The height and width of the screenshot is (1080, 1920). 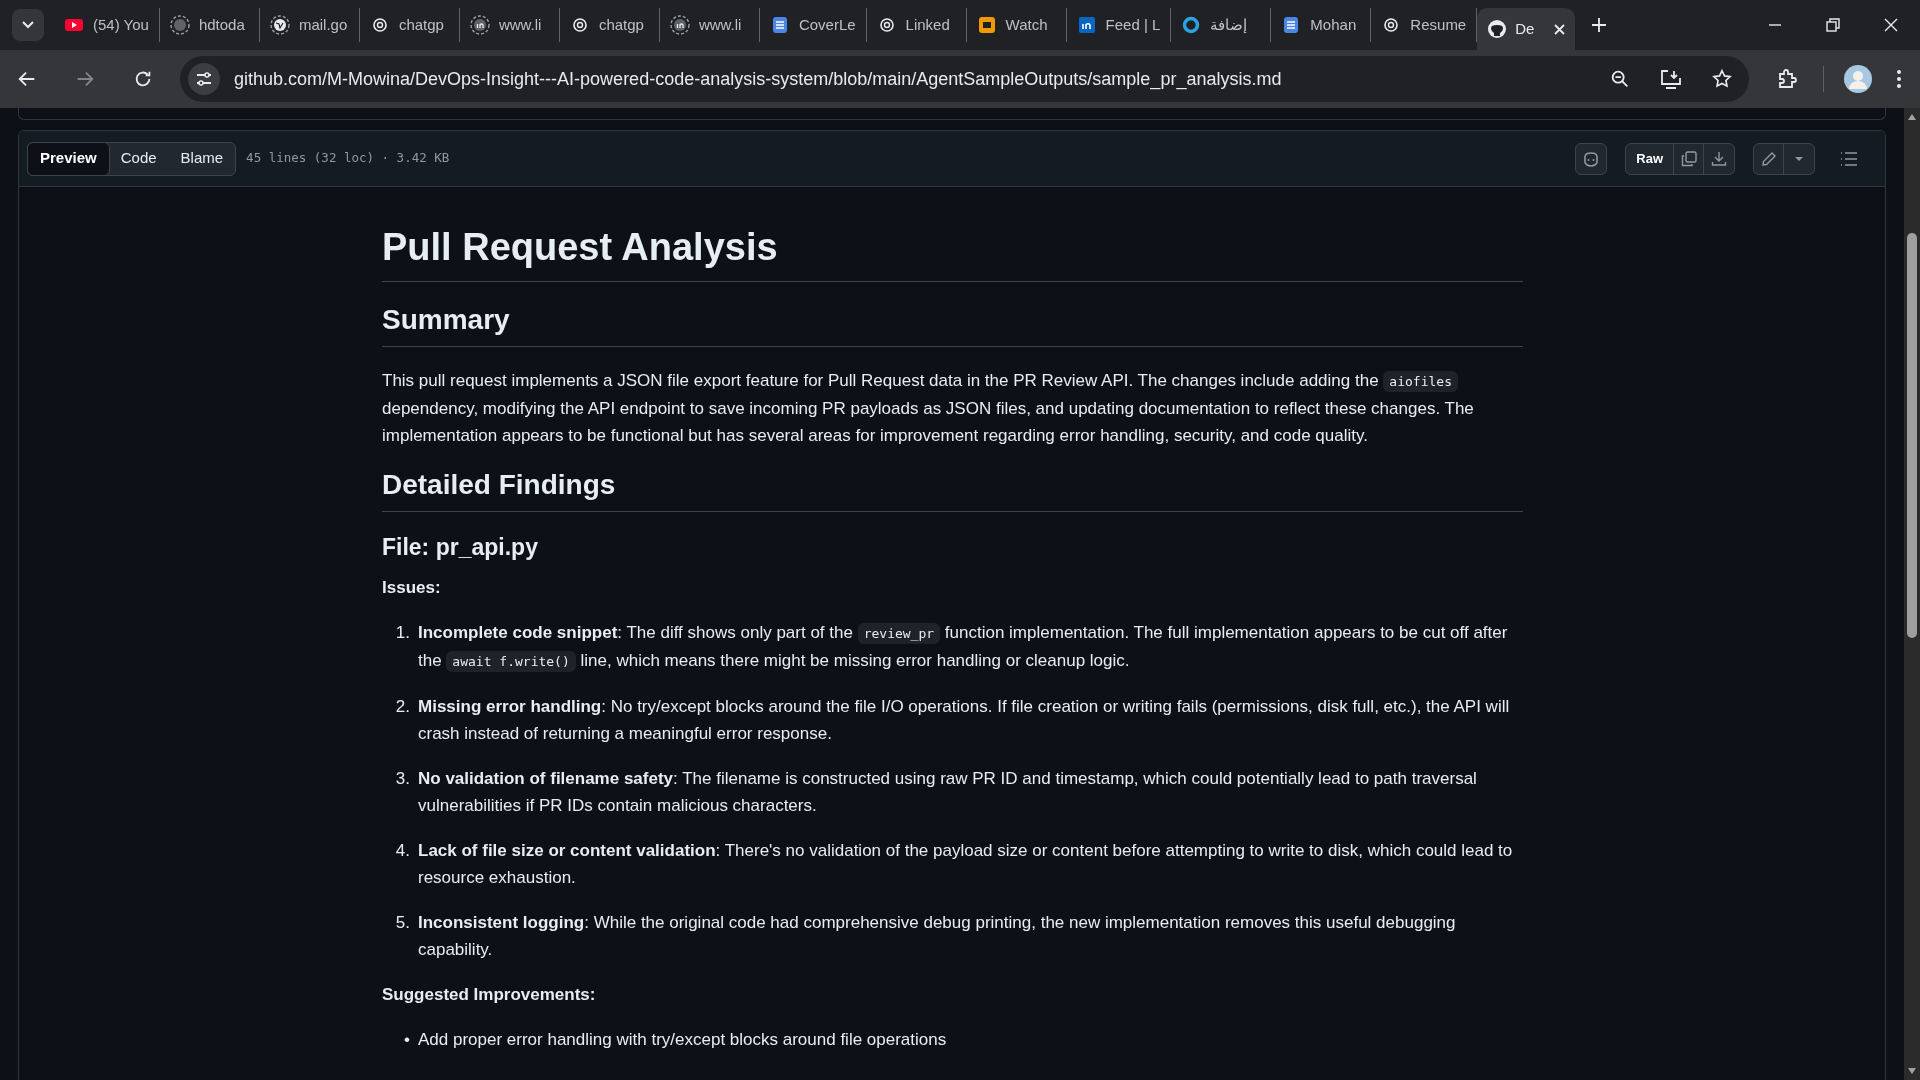 What do you see at coordinates (221, 24) in the screenshot?
I see `tab-title: hdtoda` at bounding box center [221, 24].